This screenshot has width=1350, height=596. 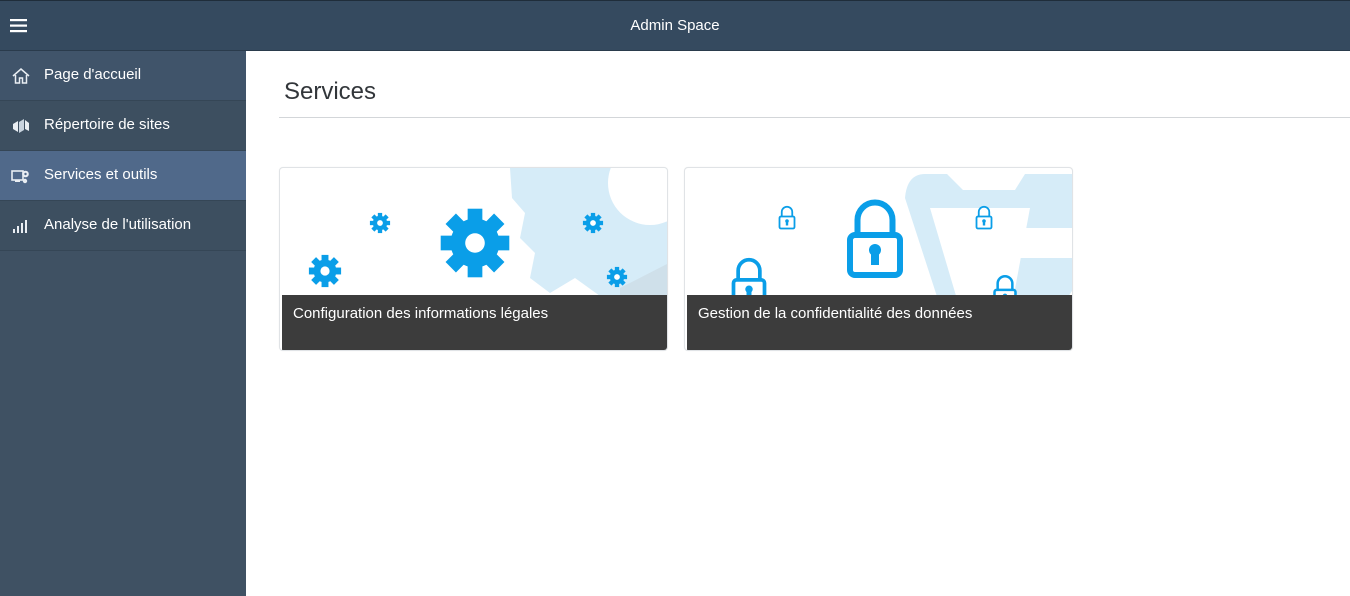 I want to click on shell-header: Admin Space, so click(x=675, y=25).